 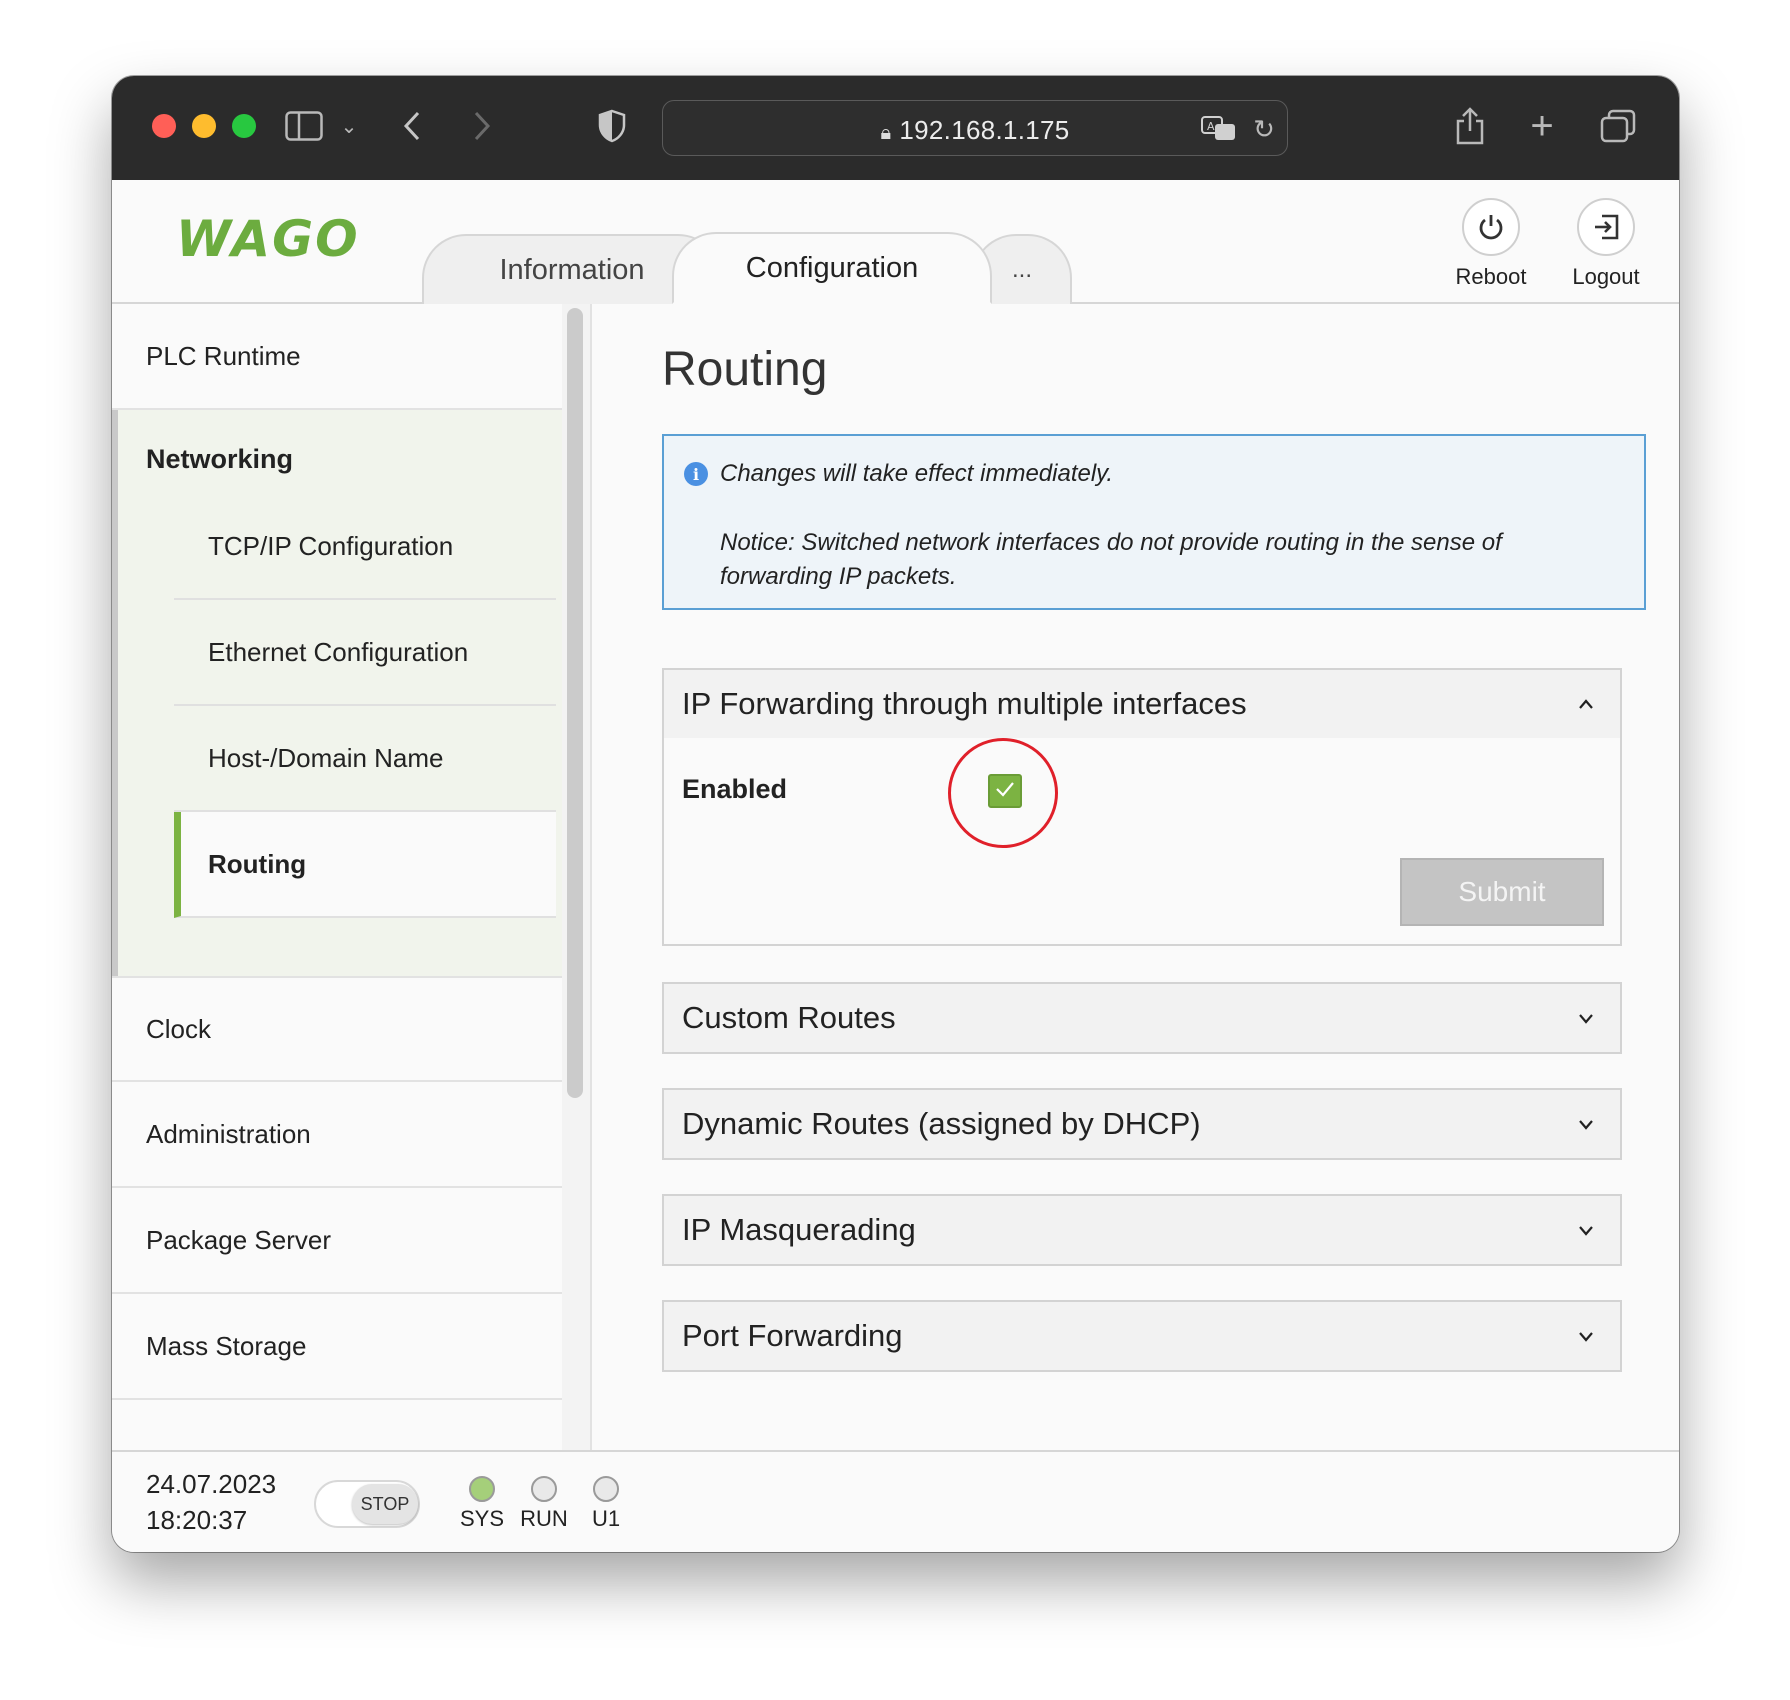 I want to click on panel-header: Custom Routes, so click(x=1142, y=1018).